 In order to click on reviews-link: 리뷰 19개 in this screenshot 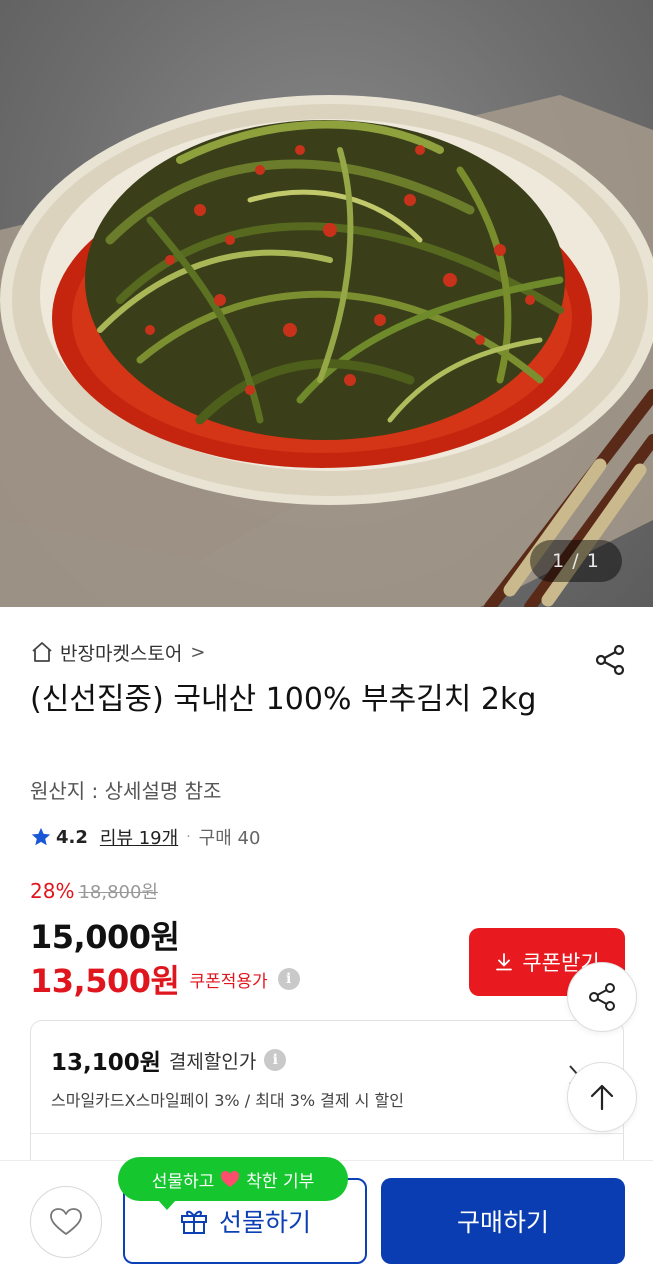, I will do `click(139, 837)`.